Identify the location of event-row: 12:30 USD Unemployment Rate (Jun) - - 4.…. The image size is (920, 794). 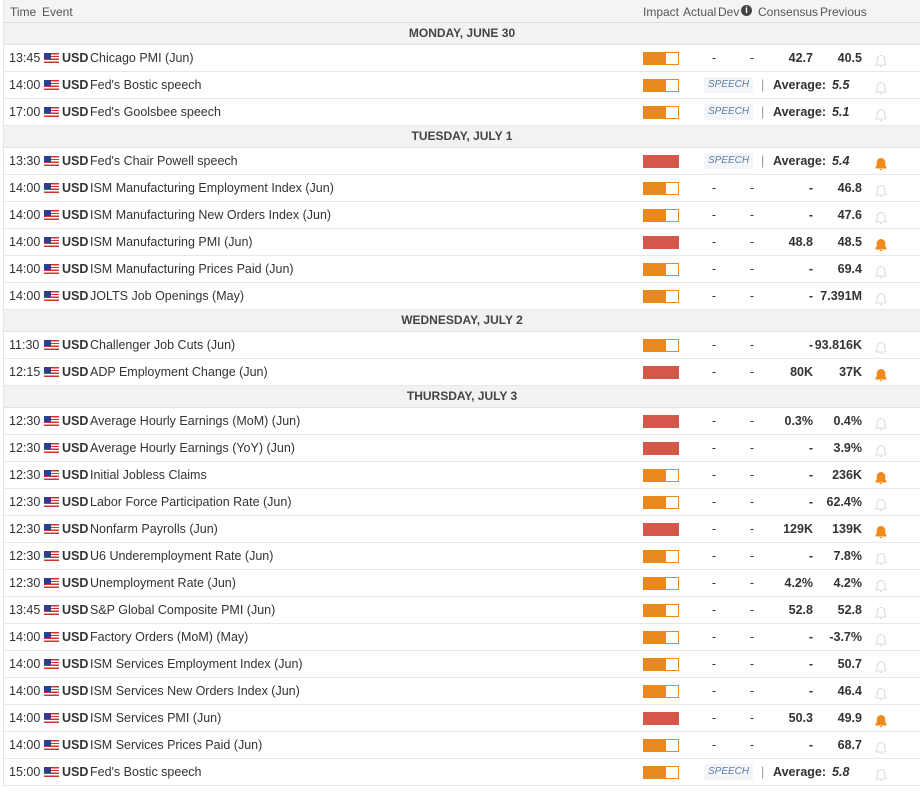
(462, 583).